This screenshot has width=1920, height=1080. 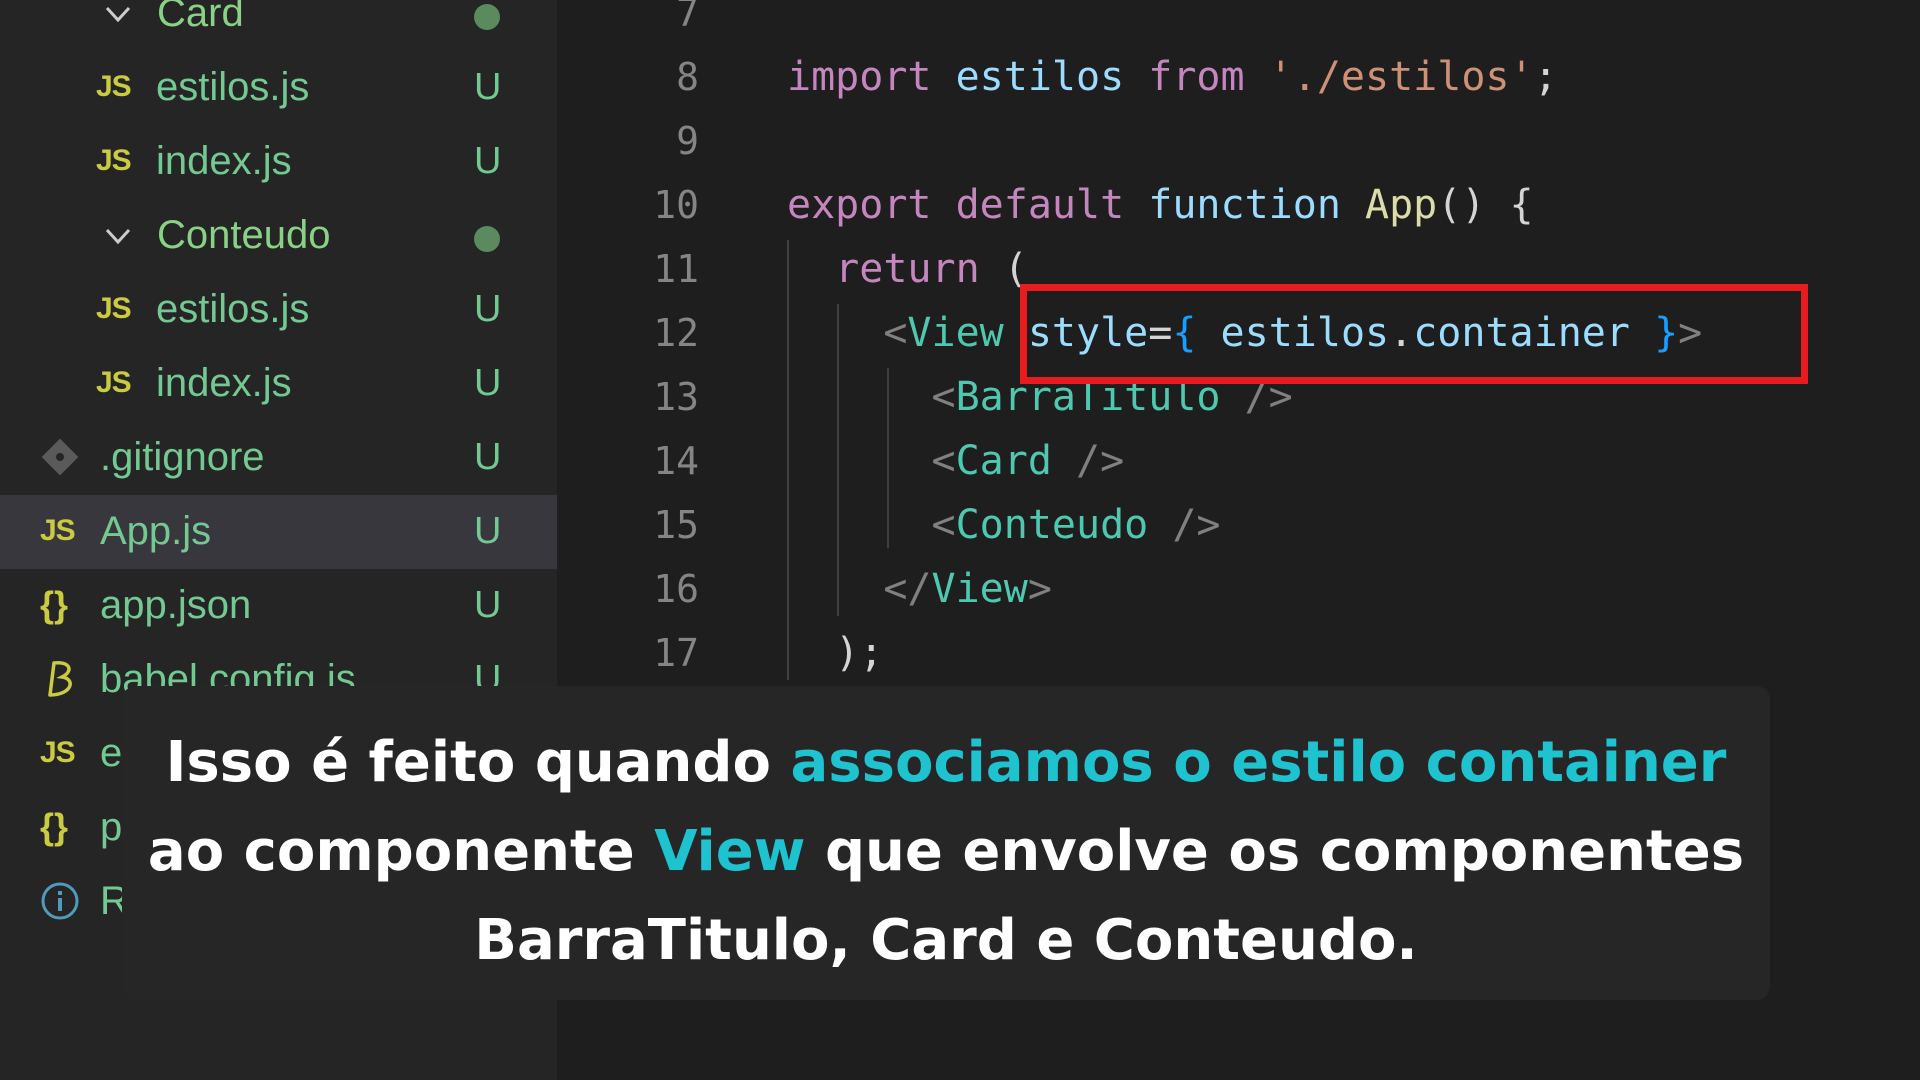 What do you see at coordinates (676, 589) in the screenshot?
I see `line-number: 16` at bounding box center [676, 589].